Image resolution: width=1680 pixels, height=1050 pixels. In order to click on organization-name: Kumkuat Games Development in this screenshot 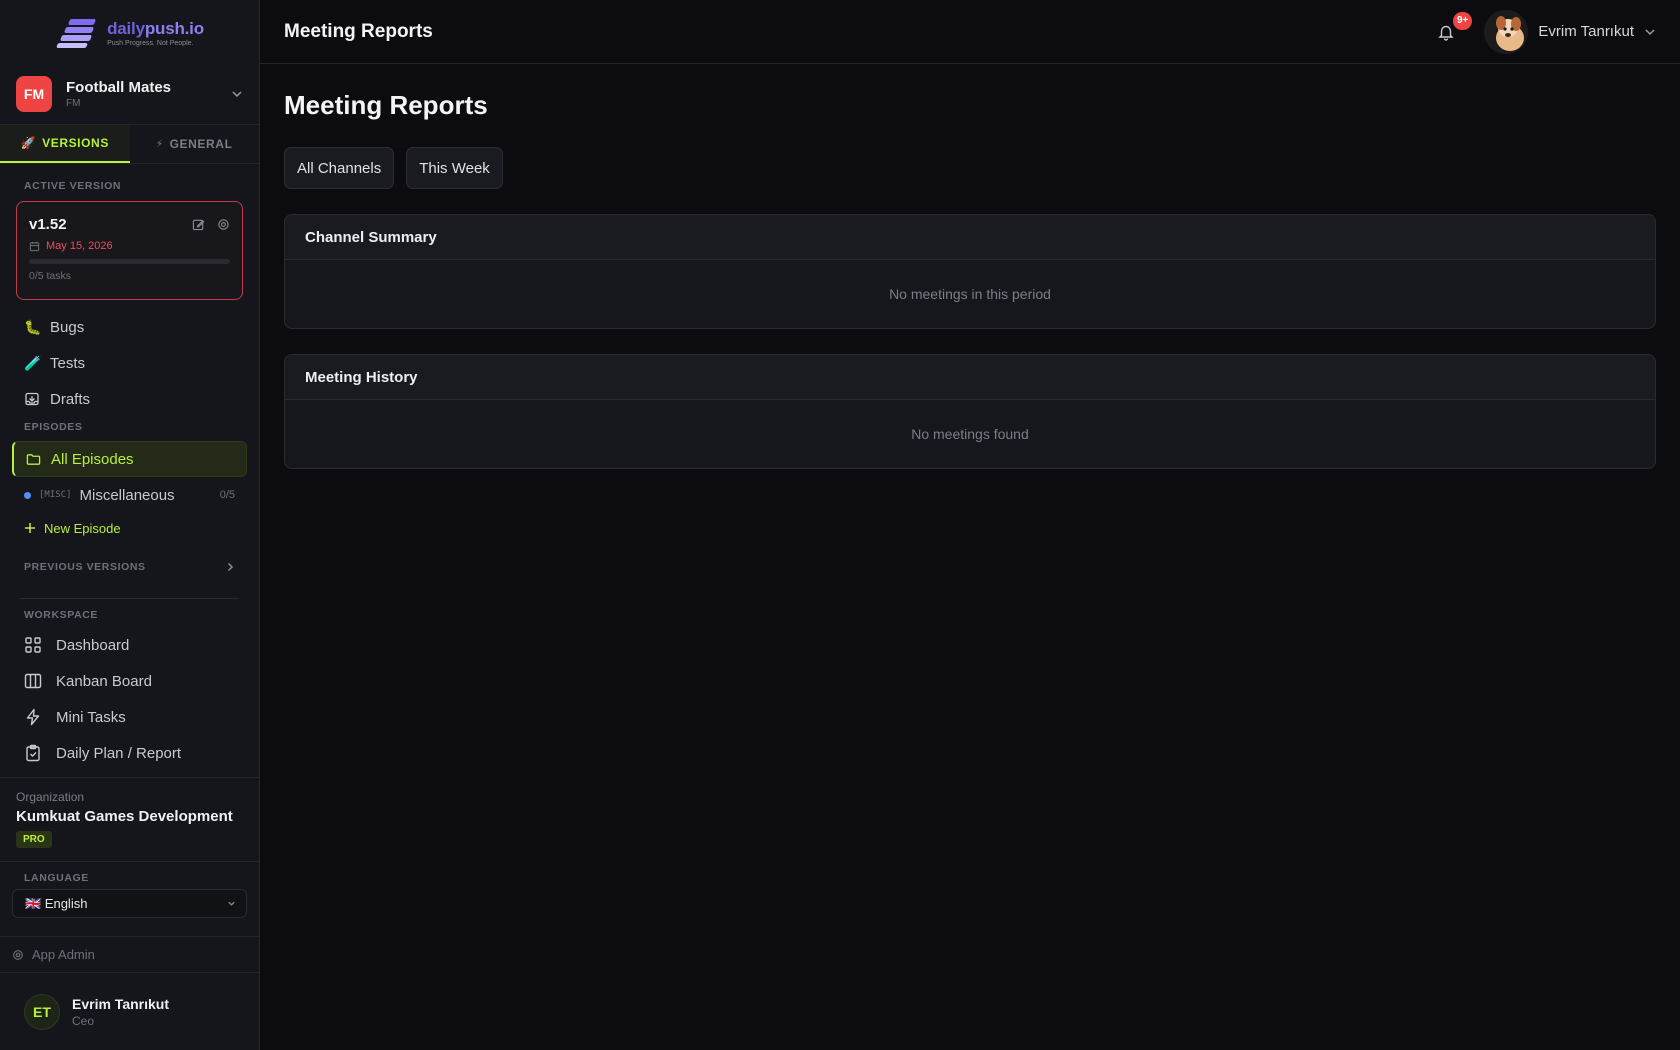, I will do `click(124, 816)`.